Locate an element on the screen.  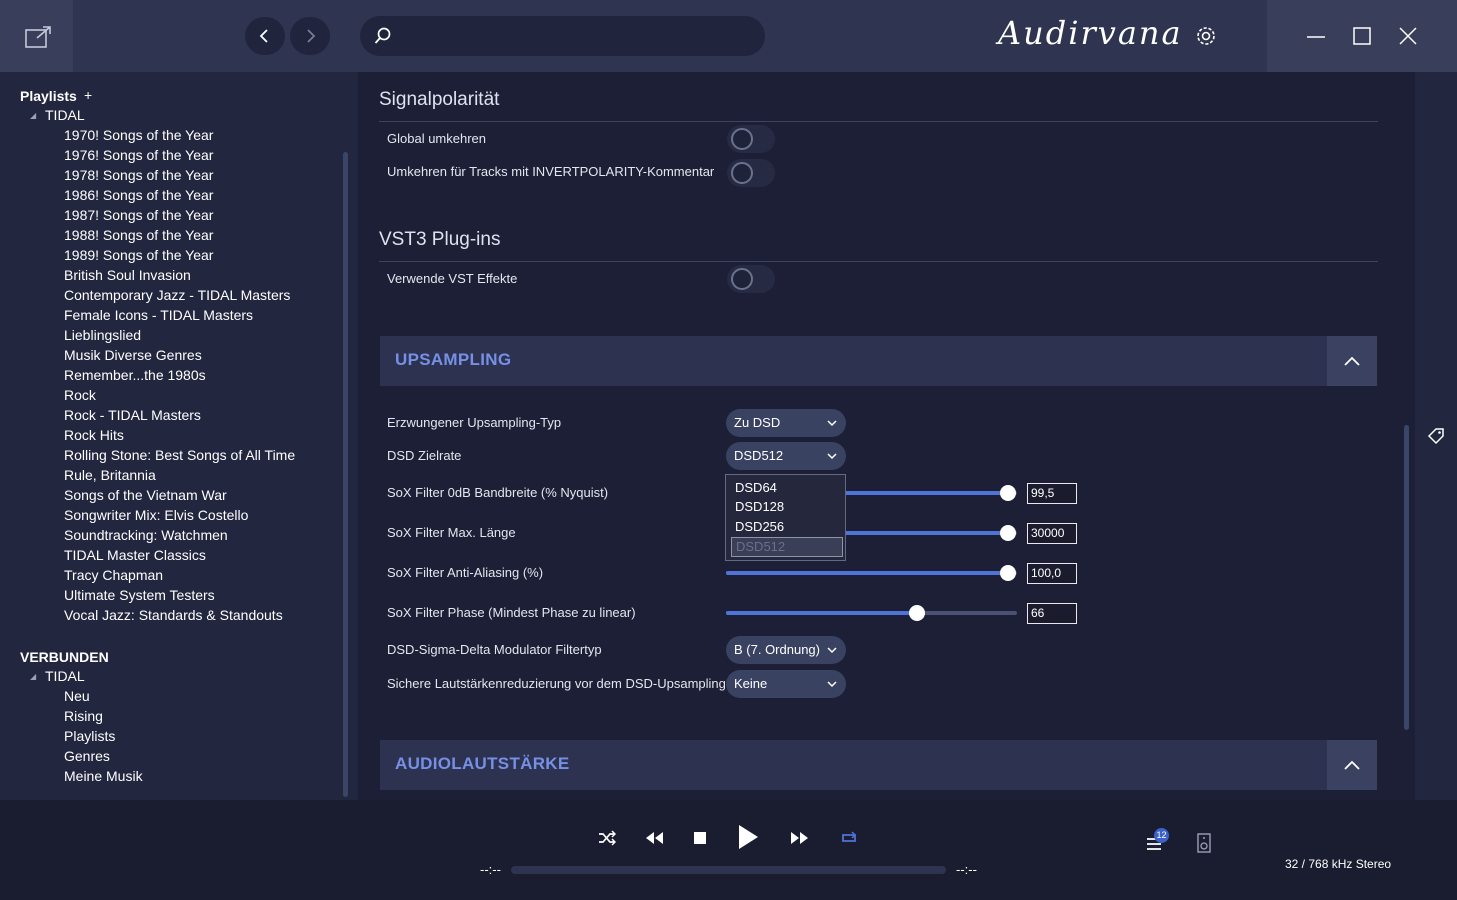
settings-button is located at coordinates (1206, 36).